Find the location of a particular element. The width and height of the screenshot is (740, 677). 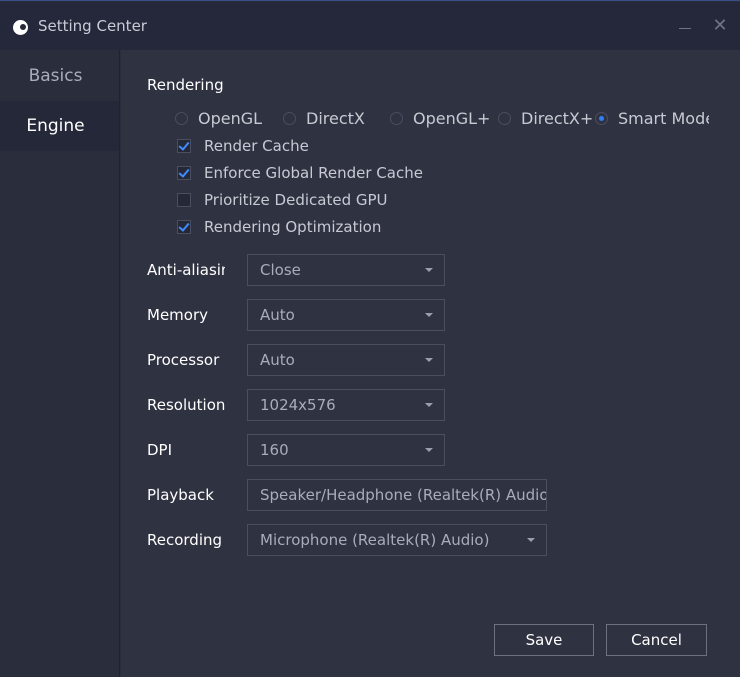

memory-select: Auto is located at coordinates (346, 315).